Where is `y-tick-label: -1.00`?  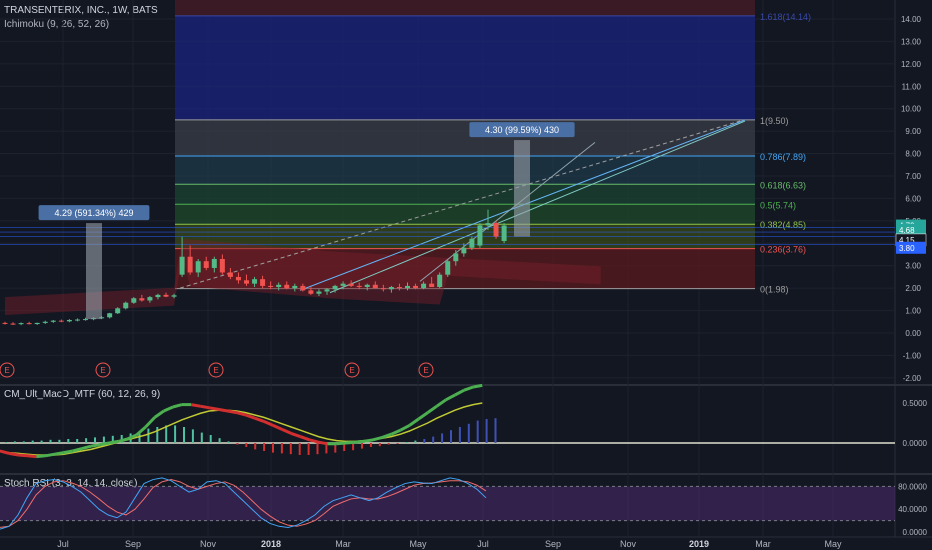 y-tick-label: -1.00 is located at coordinates (912, 355).